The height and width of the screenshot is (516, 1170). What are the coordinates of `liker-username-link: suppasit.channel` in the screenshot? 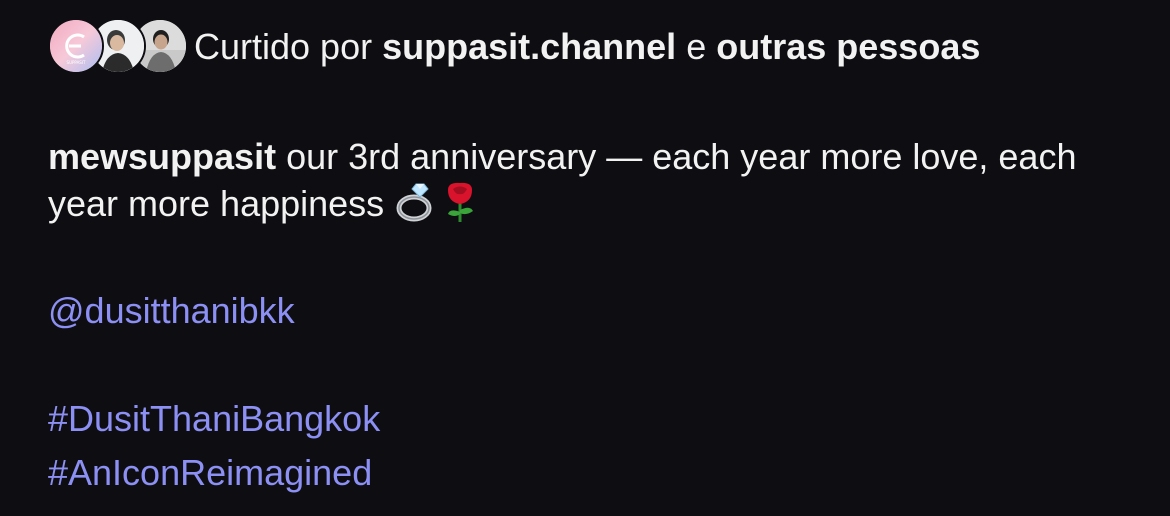 It's located at (529, 46).